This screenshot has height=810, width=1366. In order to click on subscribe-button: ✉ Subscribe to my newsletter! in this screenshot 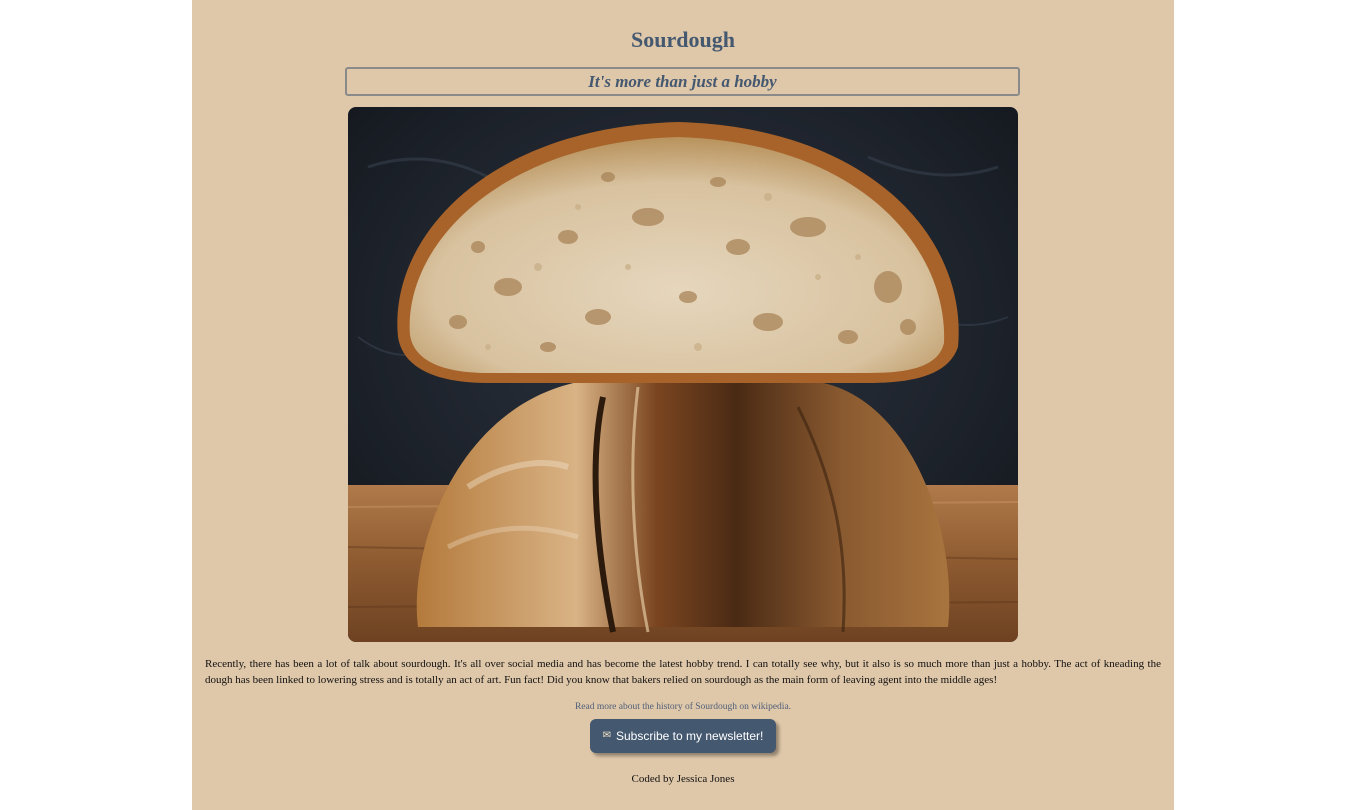, I will do `click(683, 736)`.